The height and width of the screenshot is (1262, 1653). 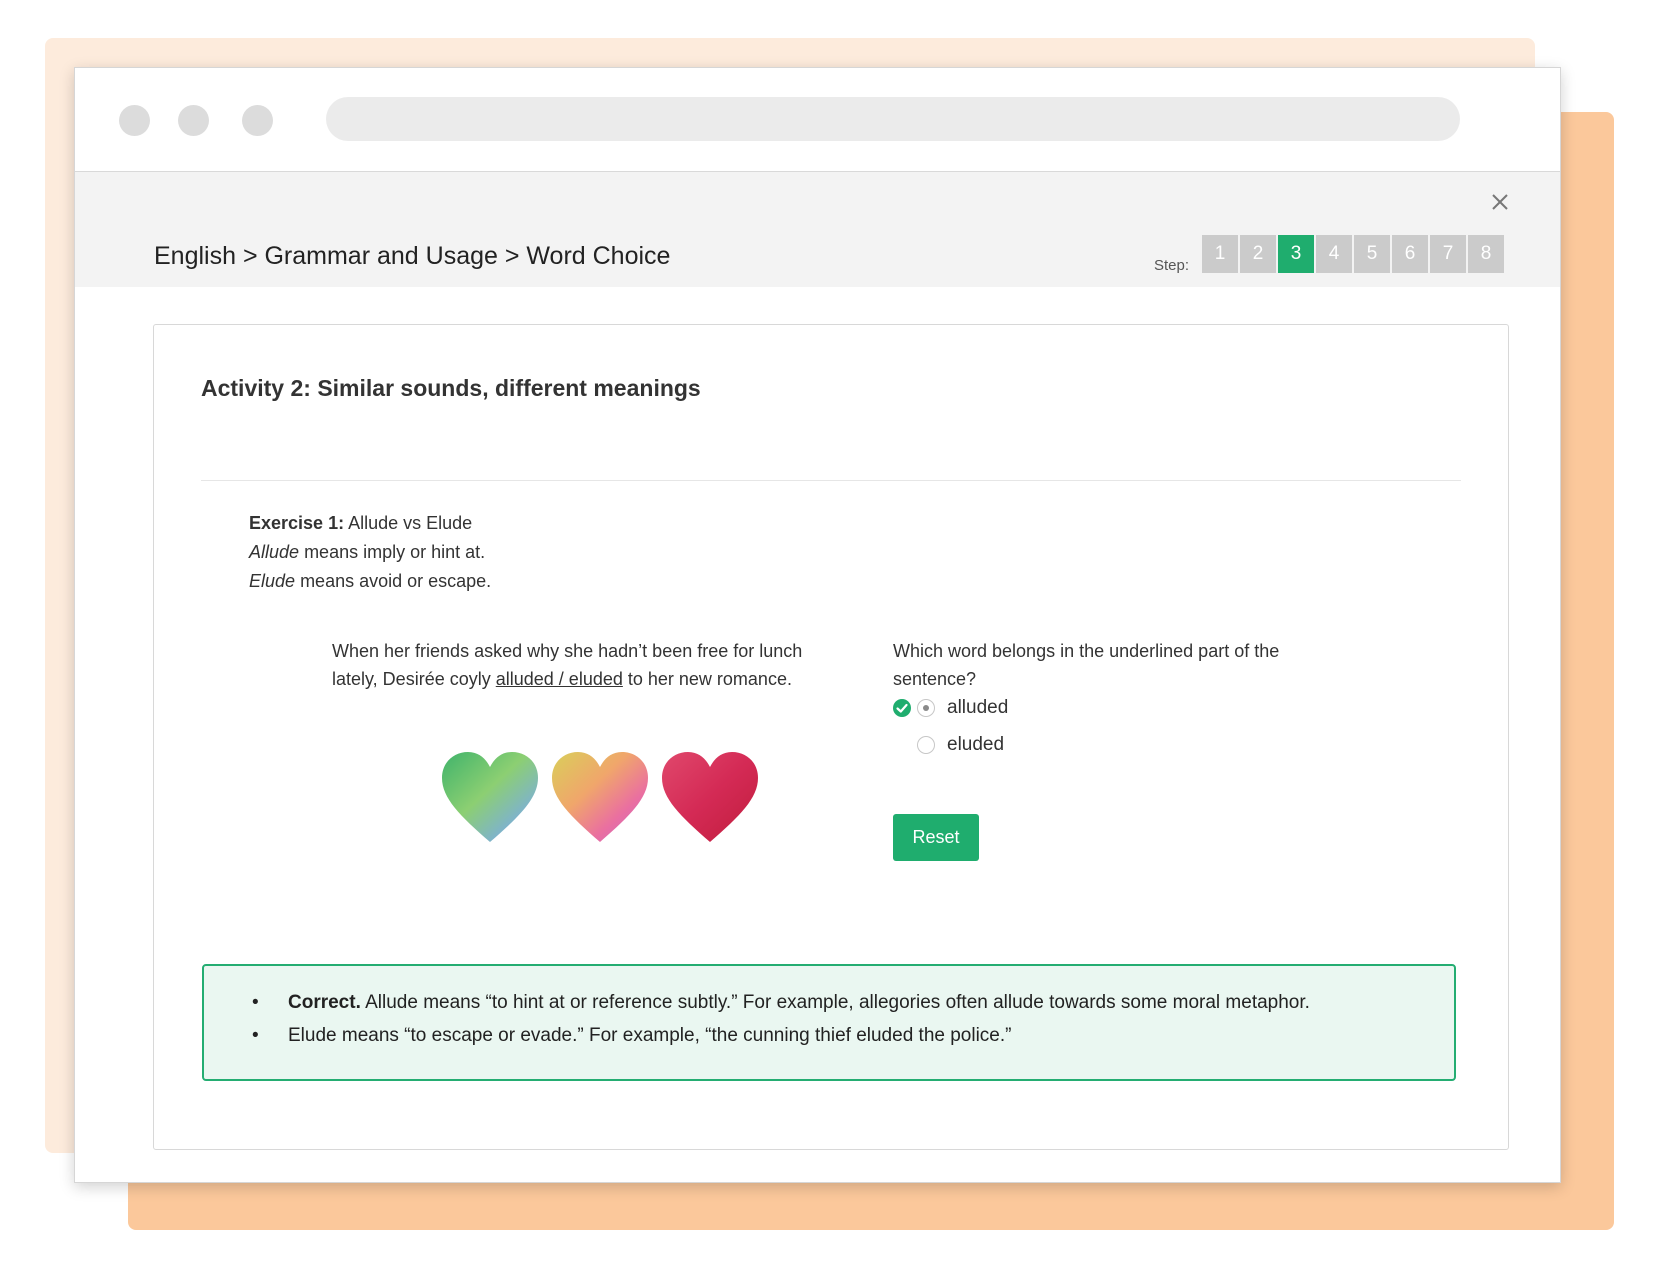 What do you see at coordinates (710, 797) in the screenshot?
I see `red-heart-image` at bounding box center [710, 797].